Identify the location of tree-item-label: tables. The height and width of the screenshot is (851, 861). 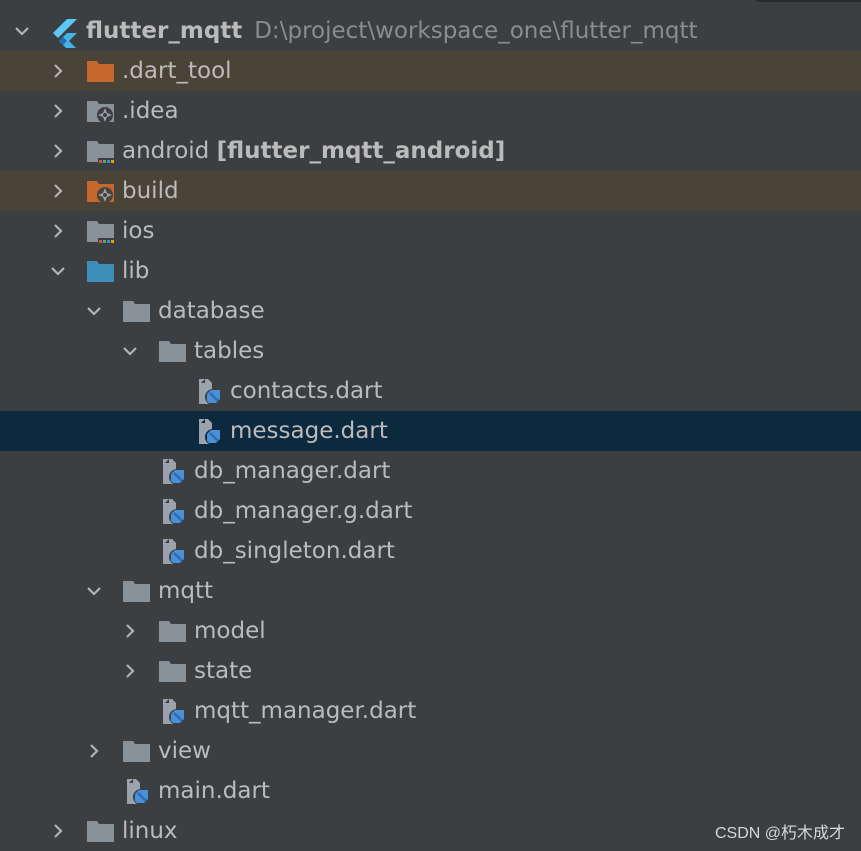
(229, 351).